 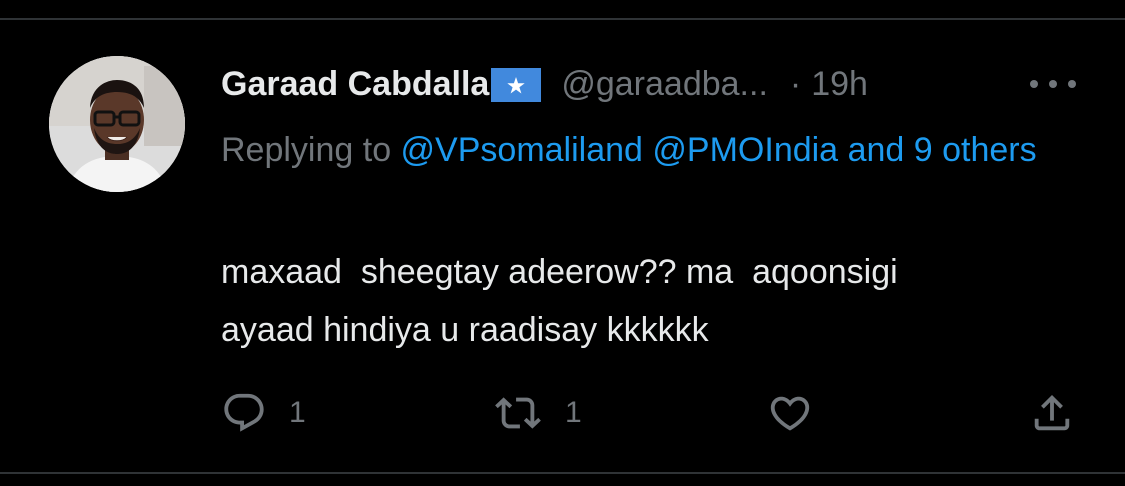 I want to click on display-name: Garaad Cabdalla, so click(x=355, y=84).